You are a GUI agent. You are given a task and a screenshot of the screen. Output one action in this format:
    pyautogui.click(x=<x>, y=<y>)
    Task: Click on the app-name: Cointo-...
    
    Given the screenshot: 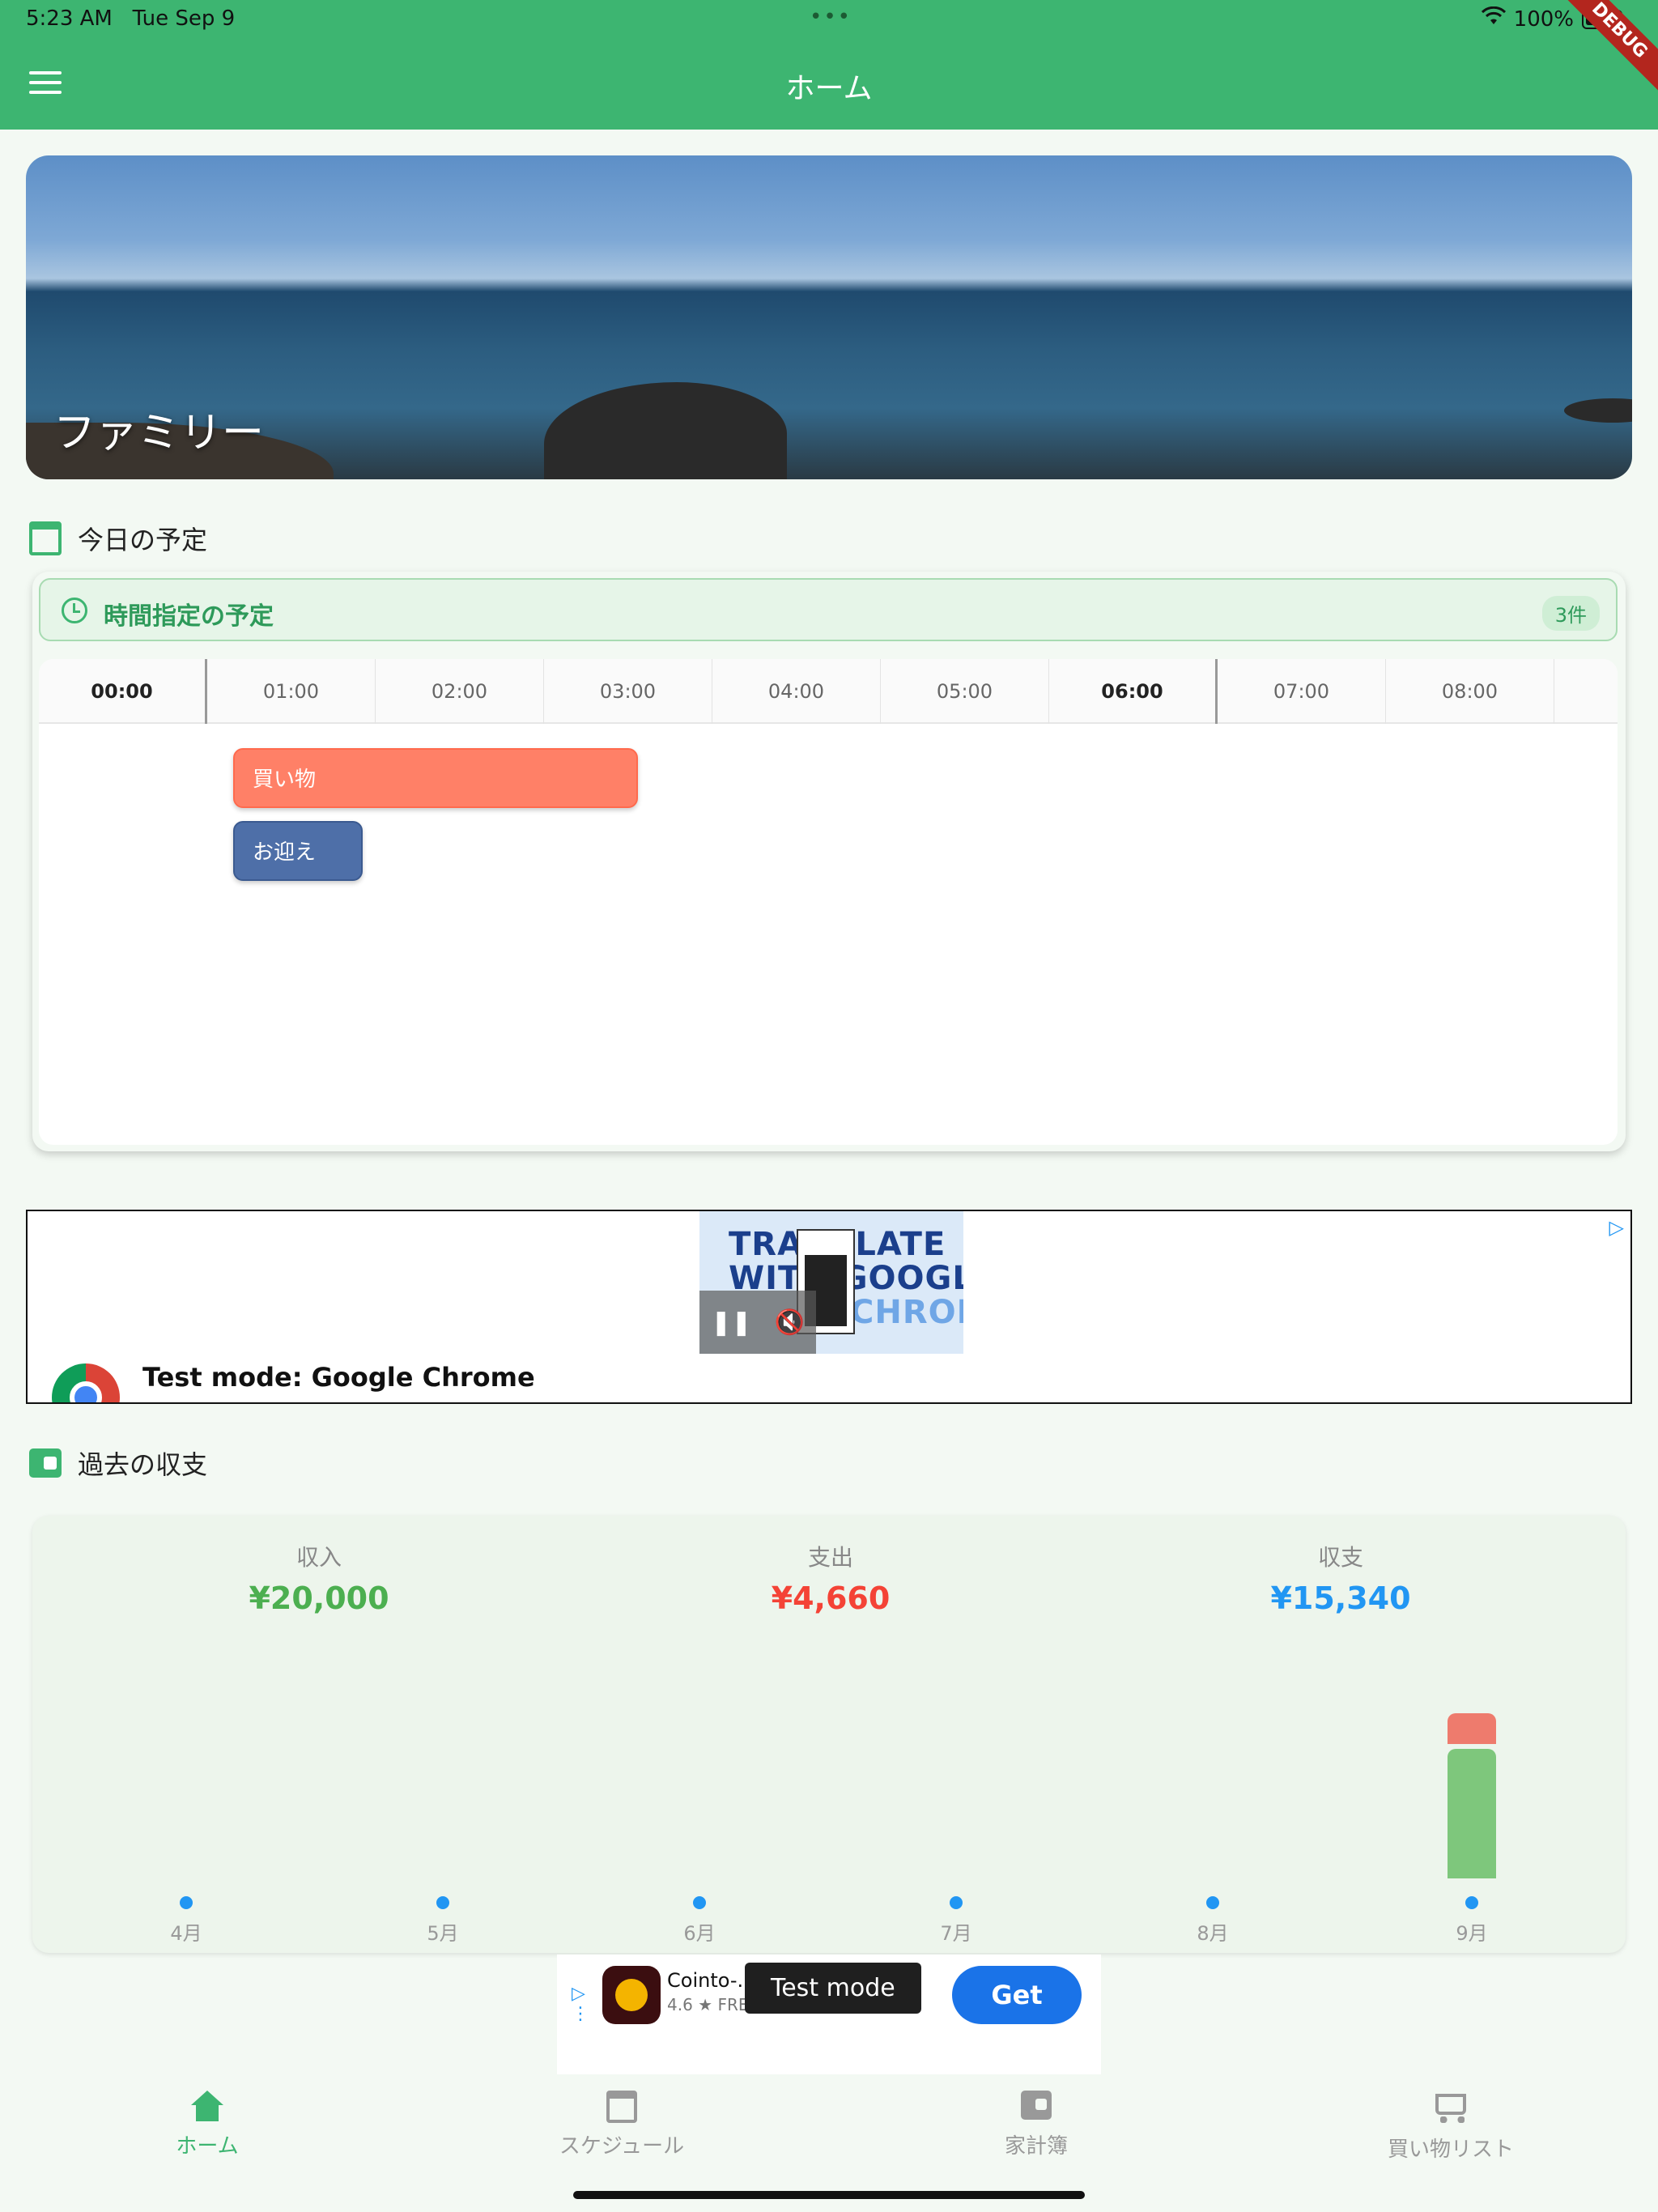 What is the action you would take?
    pyautogui.click(x=711, y=1981)
    